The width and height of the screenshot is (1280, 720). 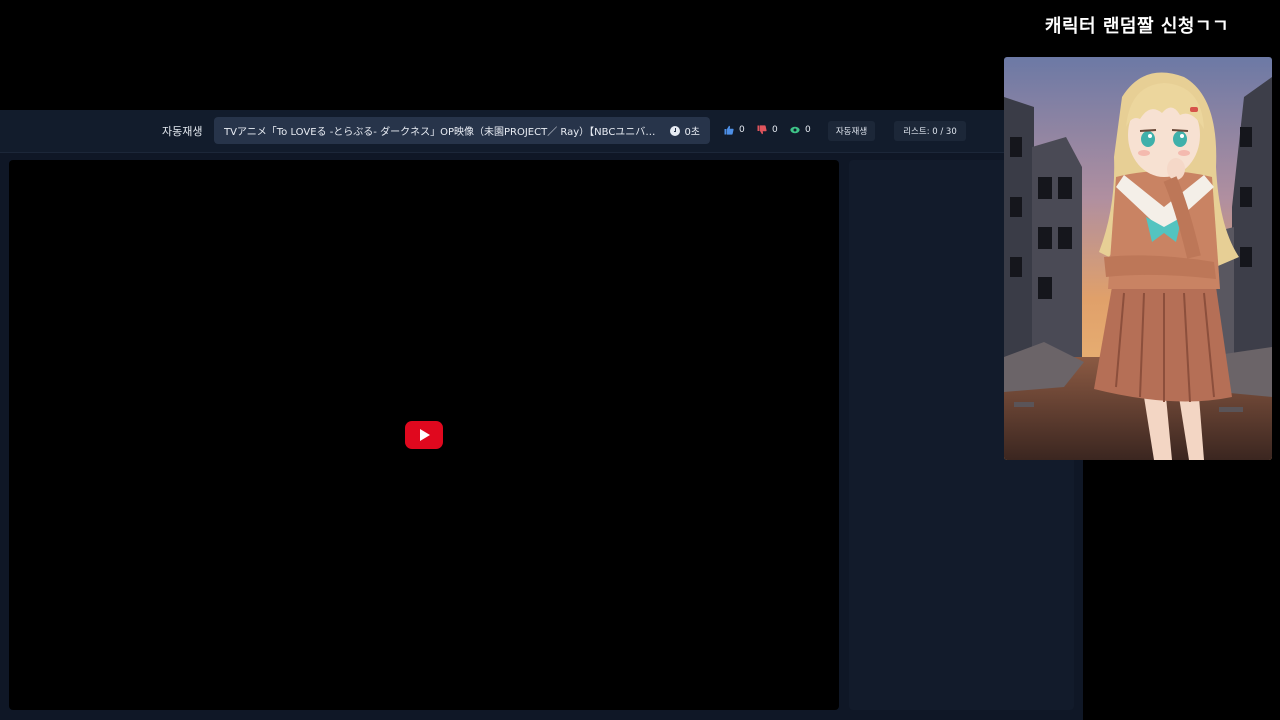 What do you see at coordinates (1137, 26) in the screenshot?
I see `overlay-title: 캐릭터 랜덤짤 신청ㄱㄱ` at bounding box center [1137, 26].